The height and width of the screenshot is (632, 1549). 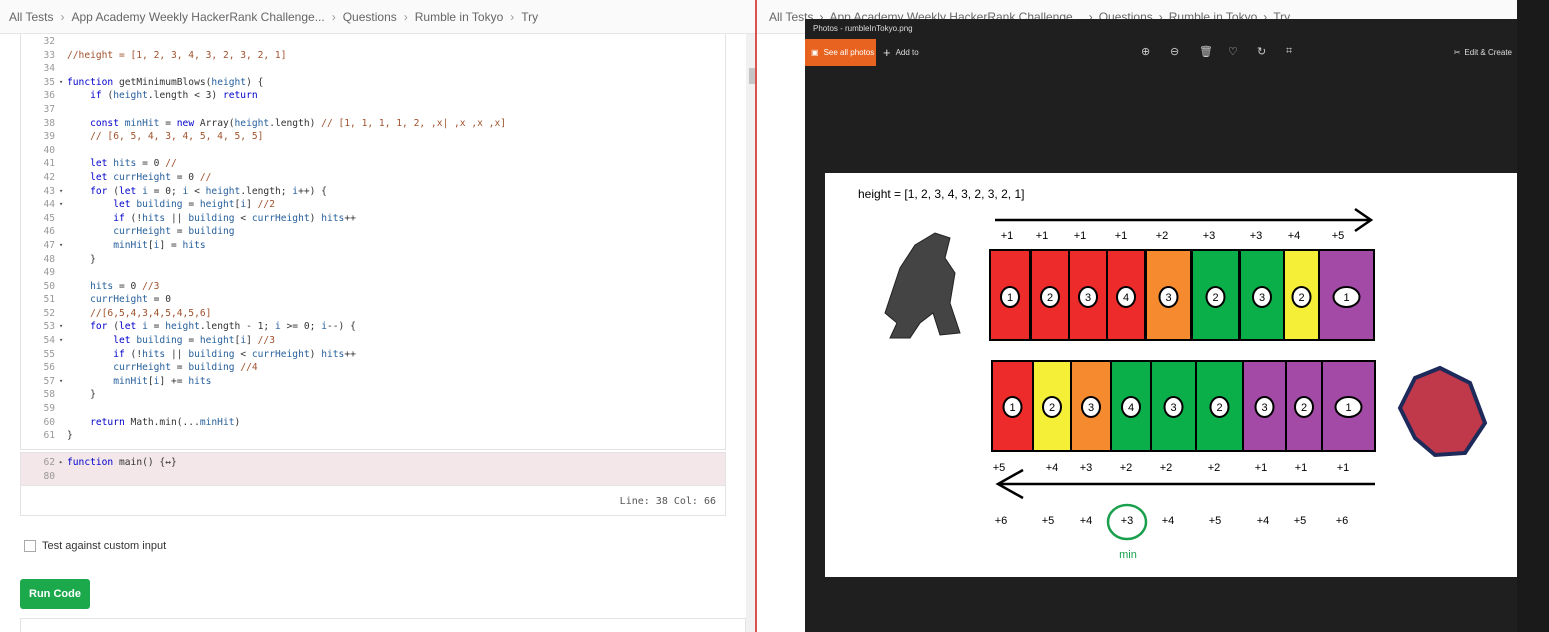 I want to click on code-line: 32, so click(x=373, y=42).